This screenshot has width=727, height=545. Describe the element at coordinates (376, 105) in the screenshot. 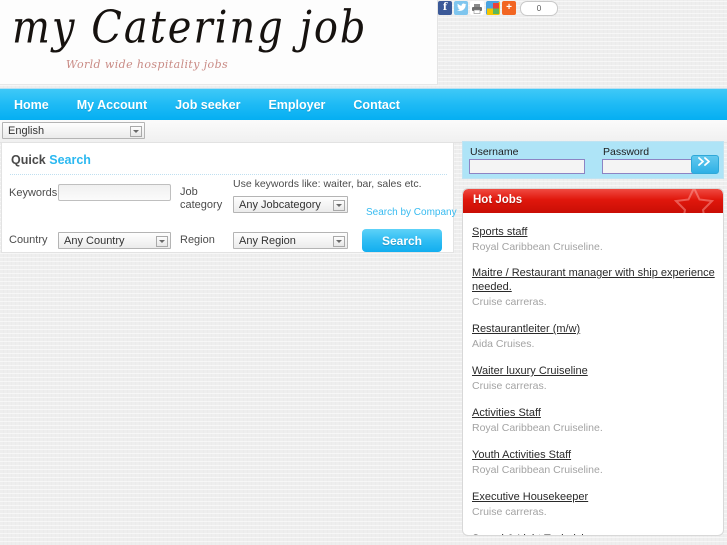

I see `nav-item-contact: Contact` at that location.